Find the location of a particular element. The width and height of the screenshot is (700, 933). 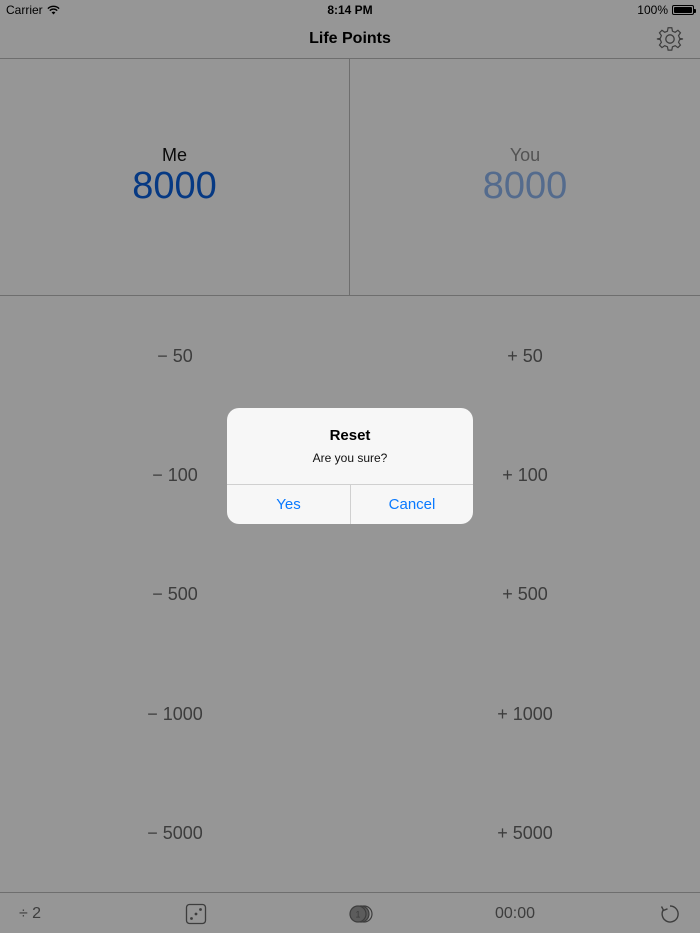

yes-button: Yes is located at coordinates (288, 504).